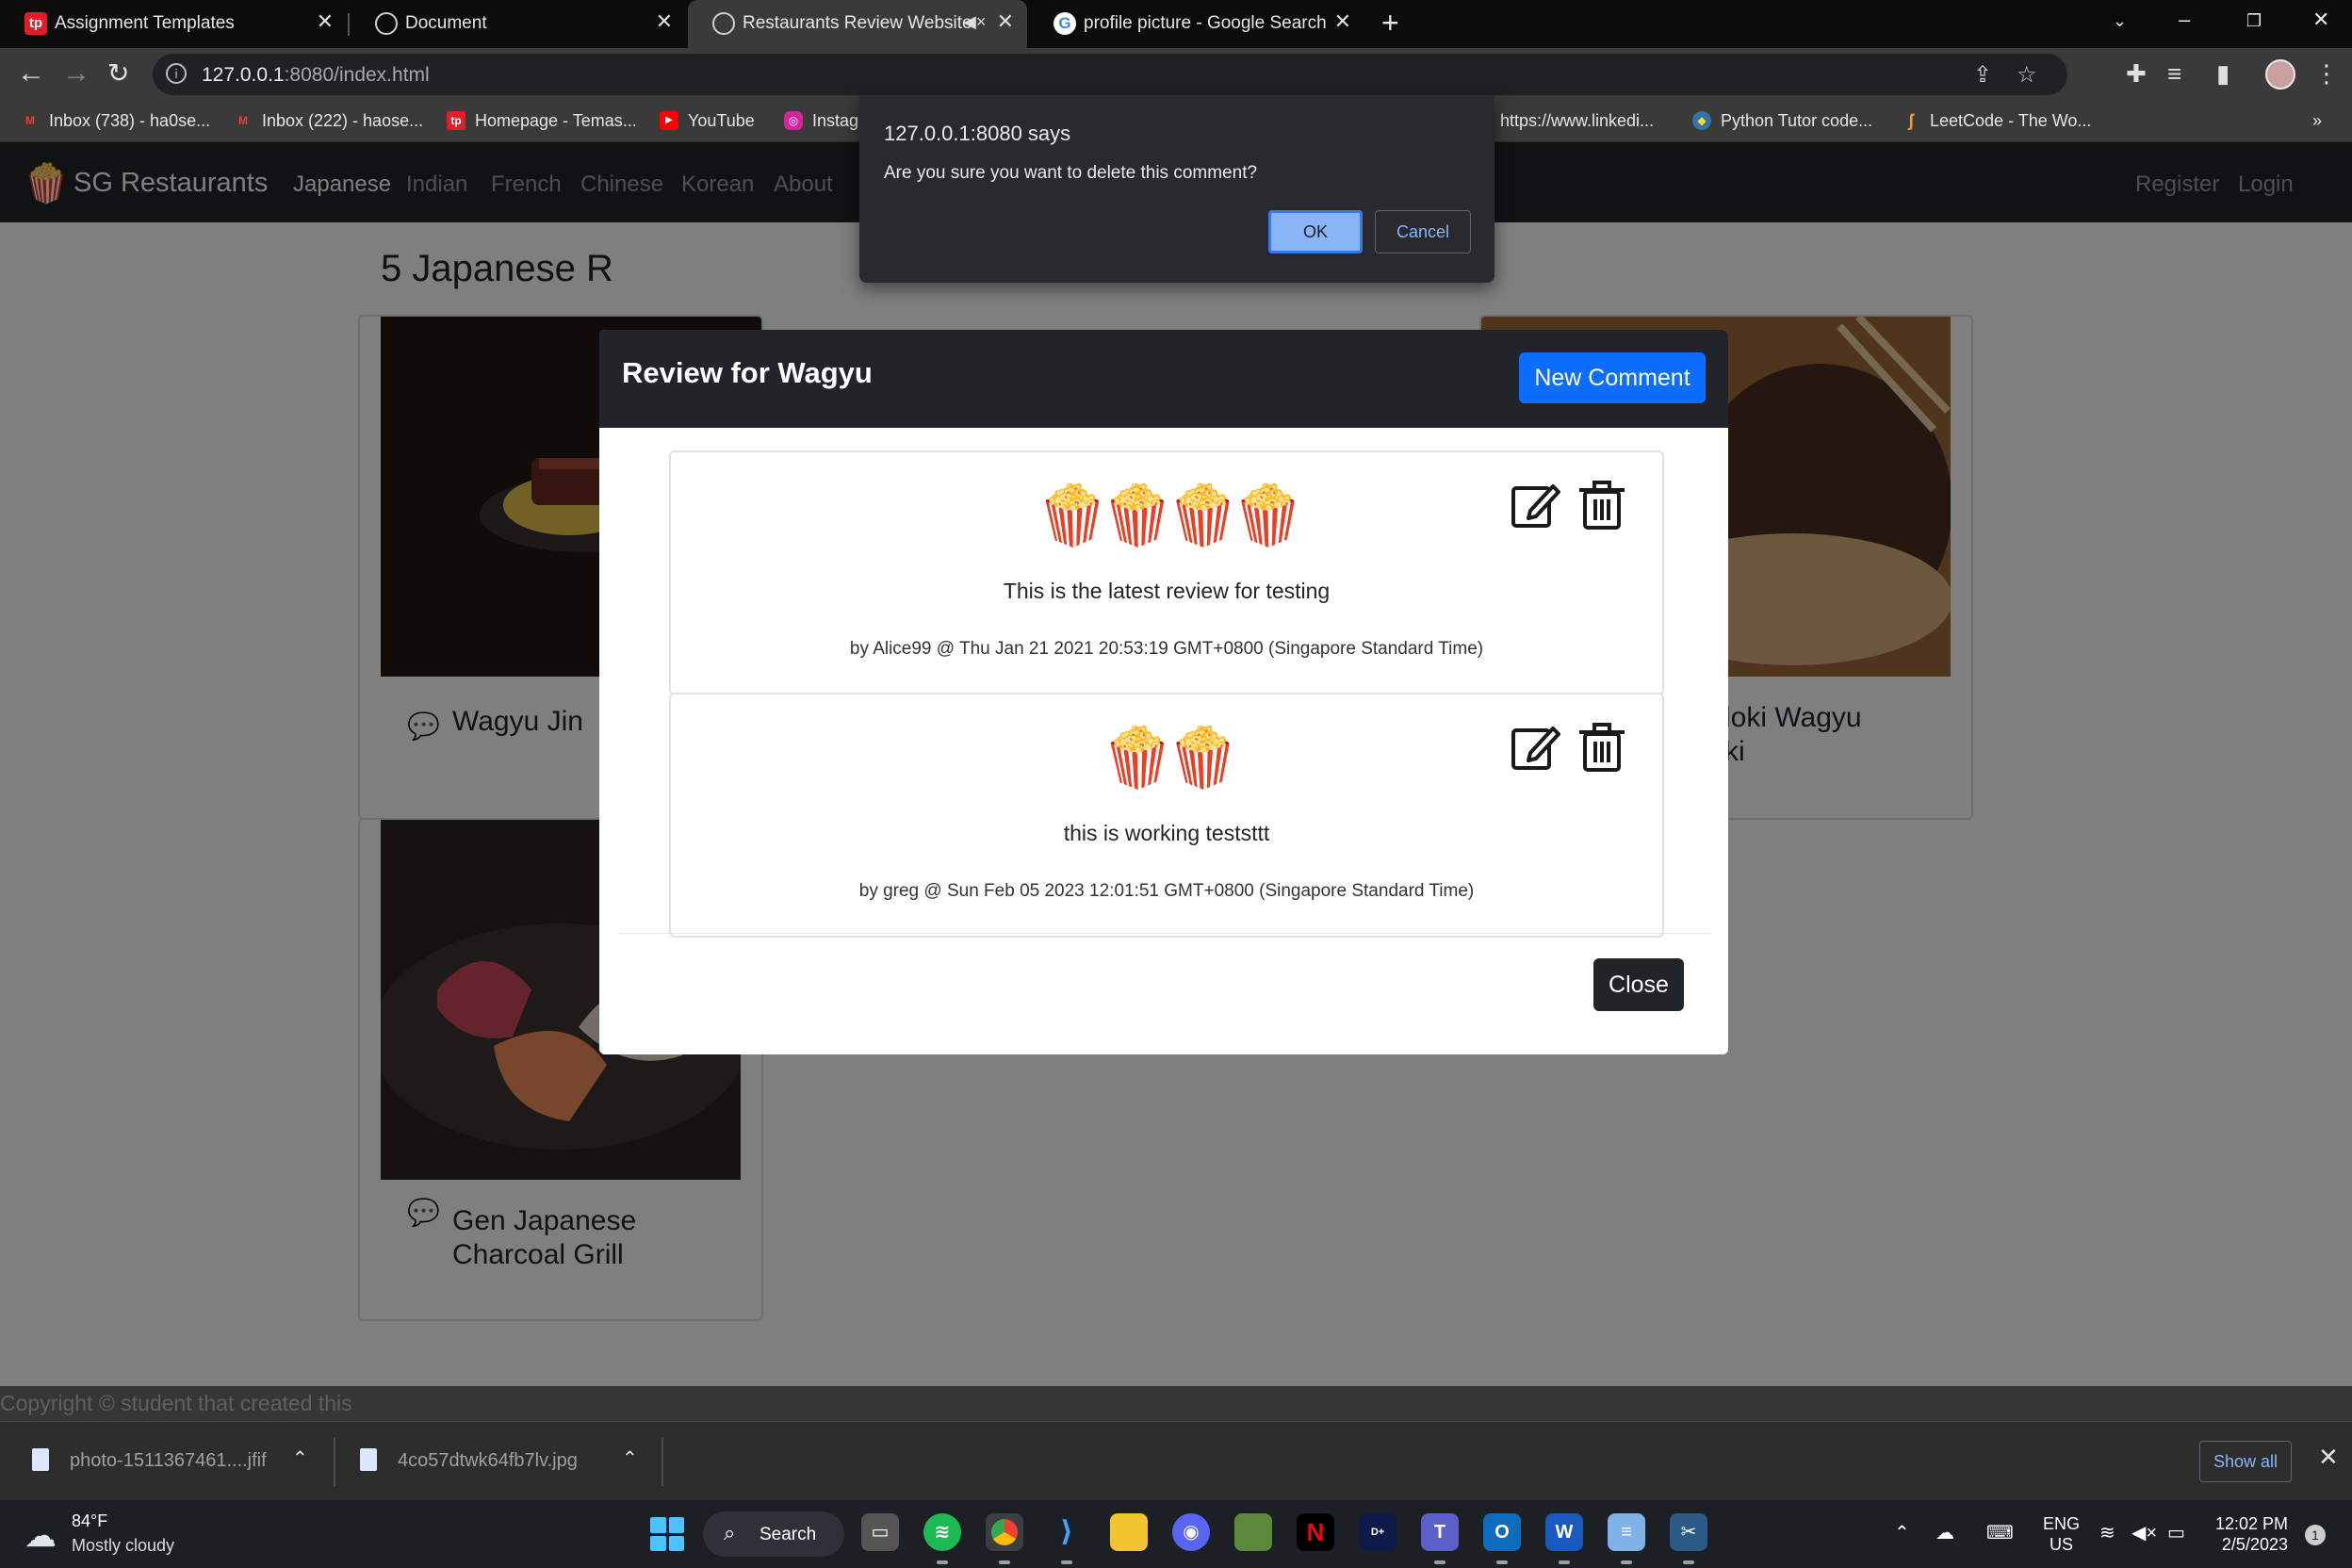  I want to click on bookmark-label: YouTube, so click(722, 120).